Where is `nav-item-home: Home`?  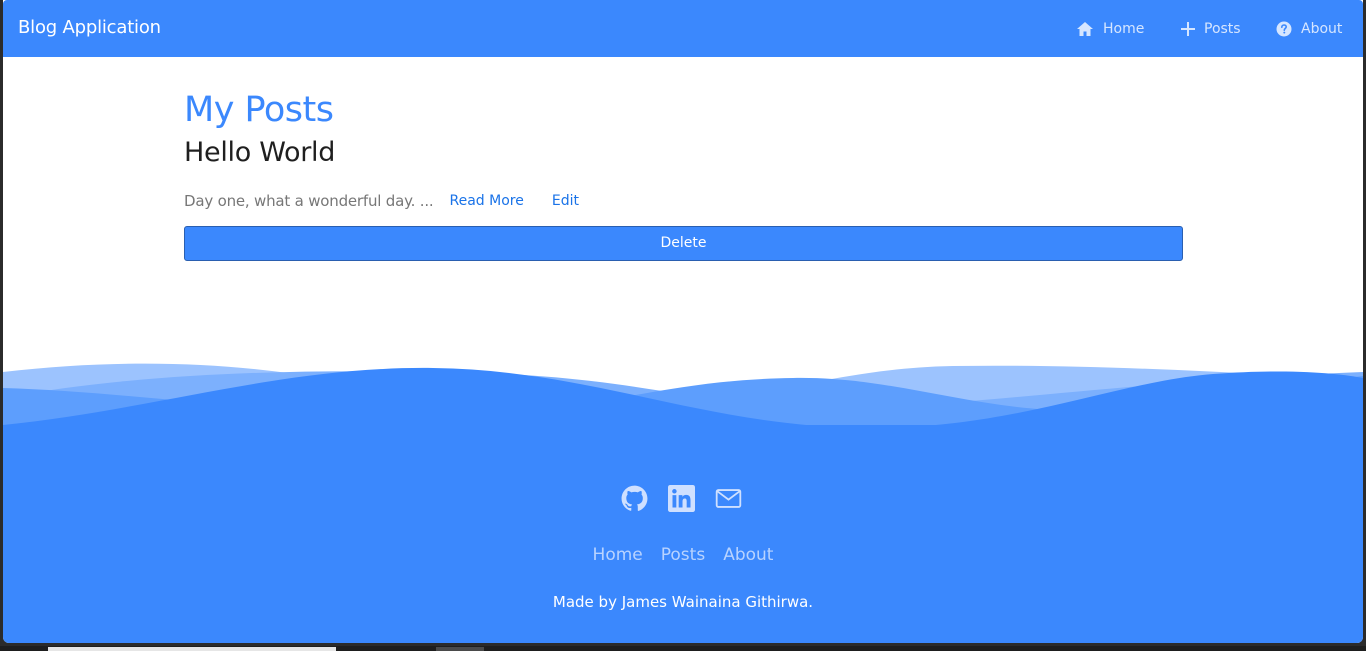 nav-item-home: Home is located at coordinates (1110, 29).